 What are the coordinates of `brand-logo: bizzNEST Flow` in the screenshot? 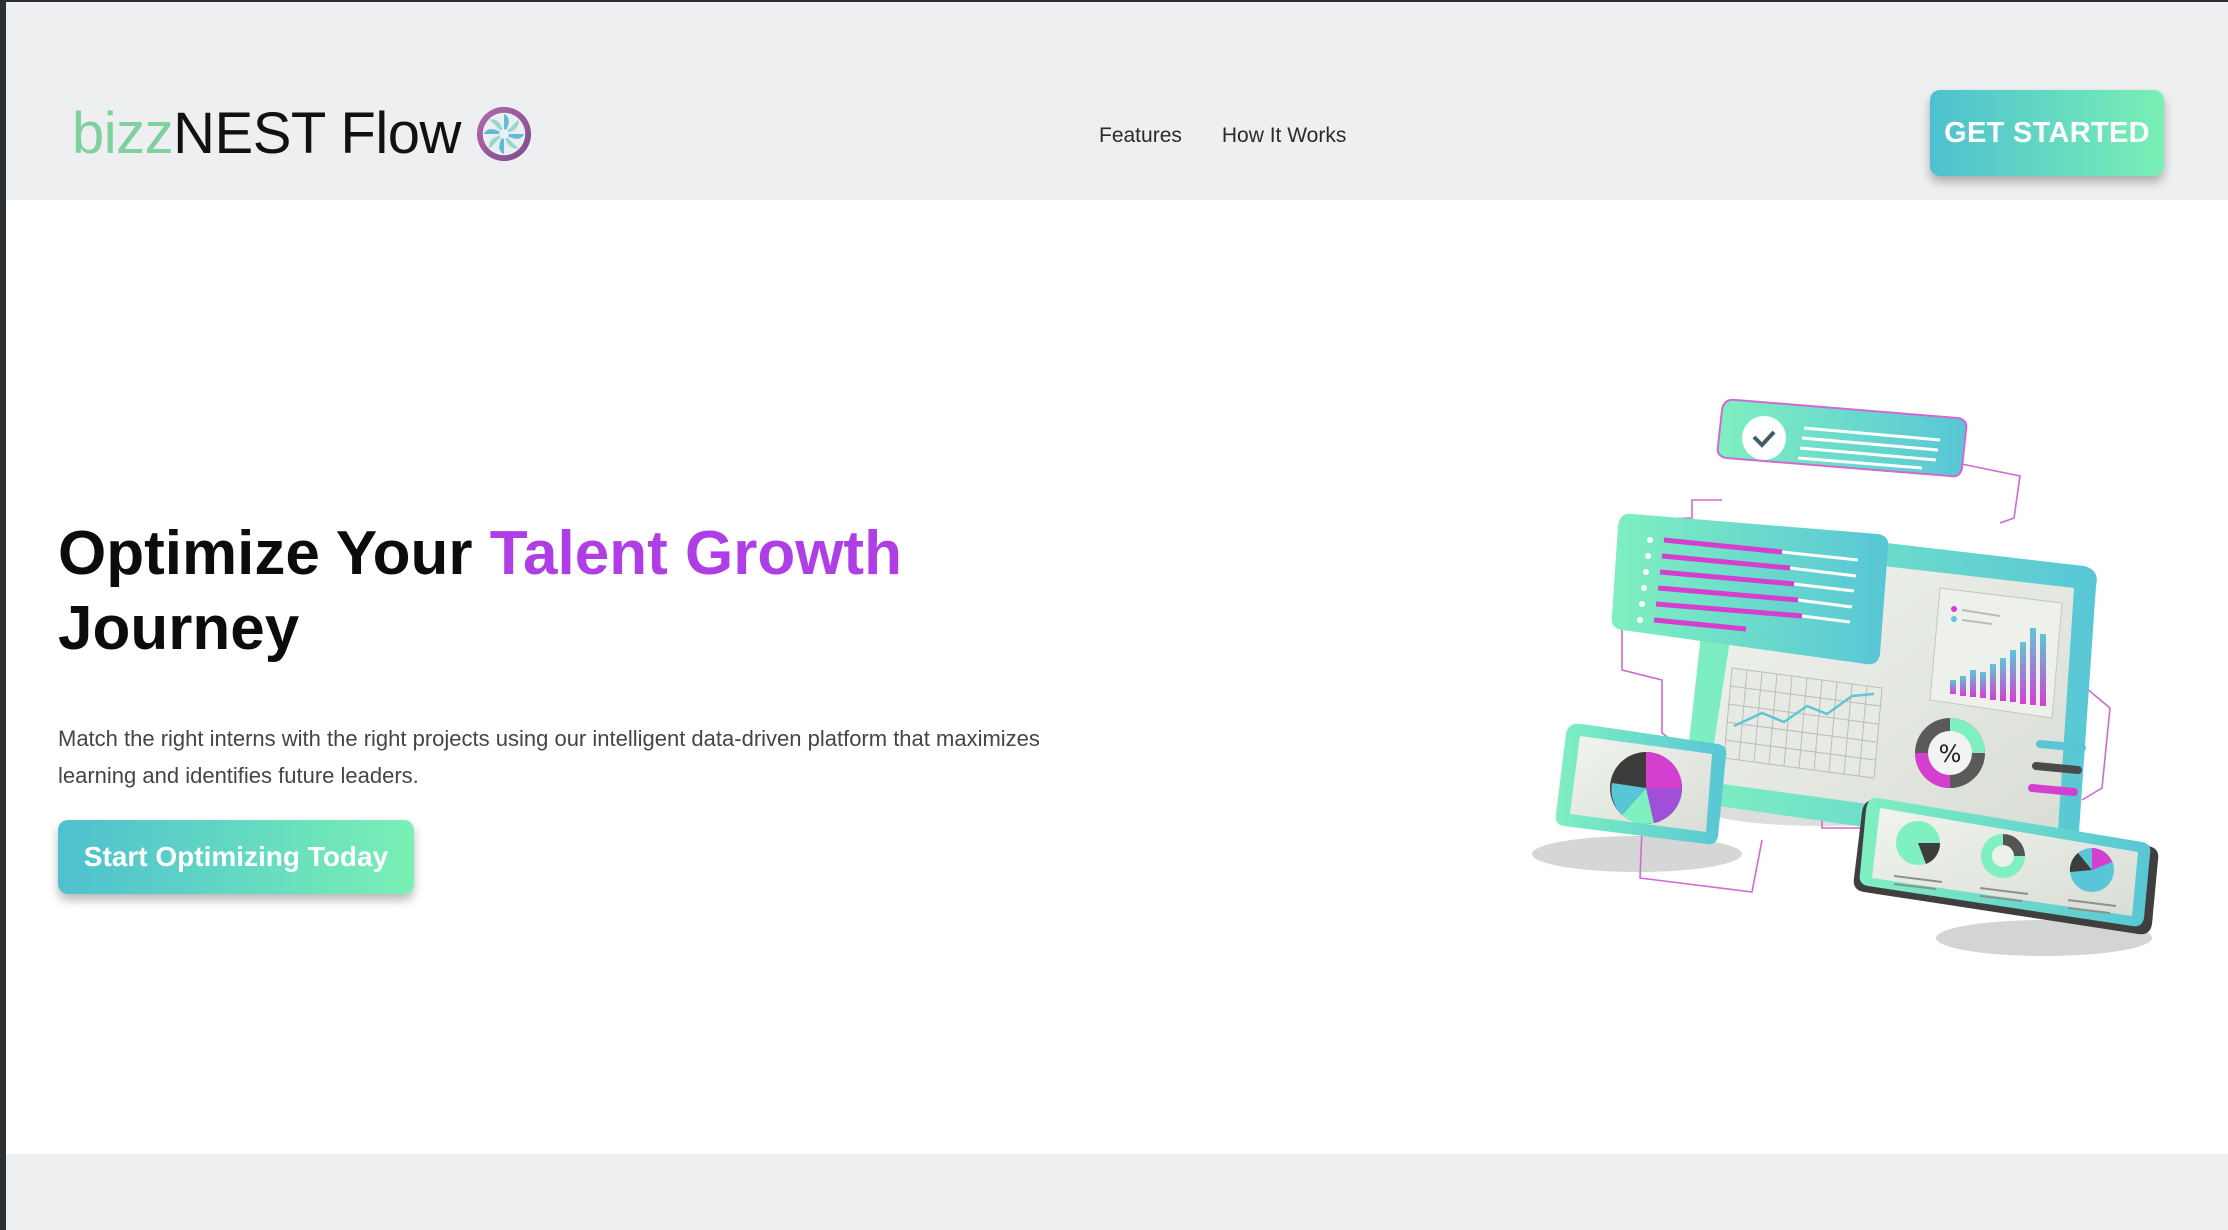 It's located at (302, 134).